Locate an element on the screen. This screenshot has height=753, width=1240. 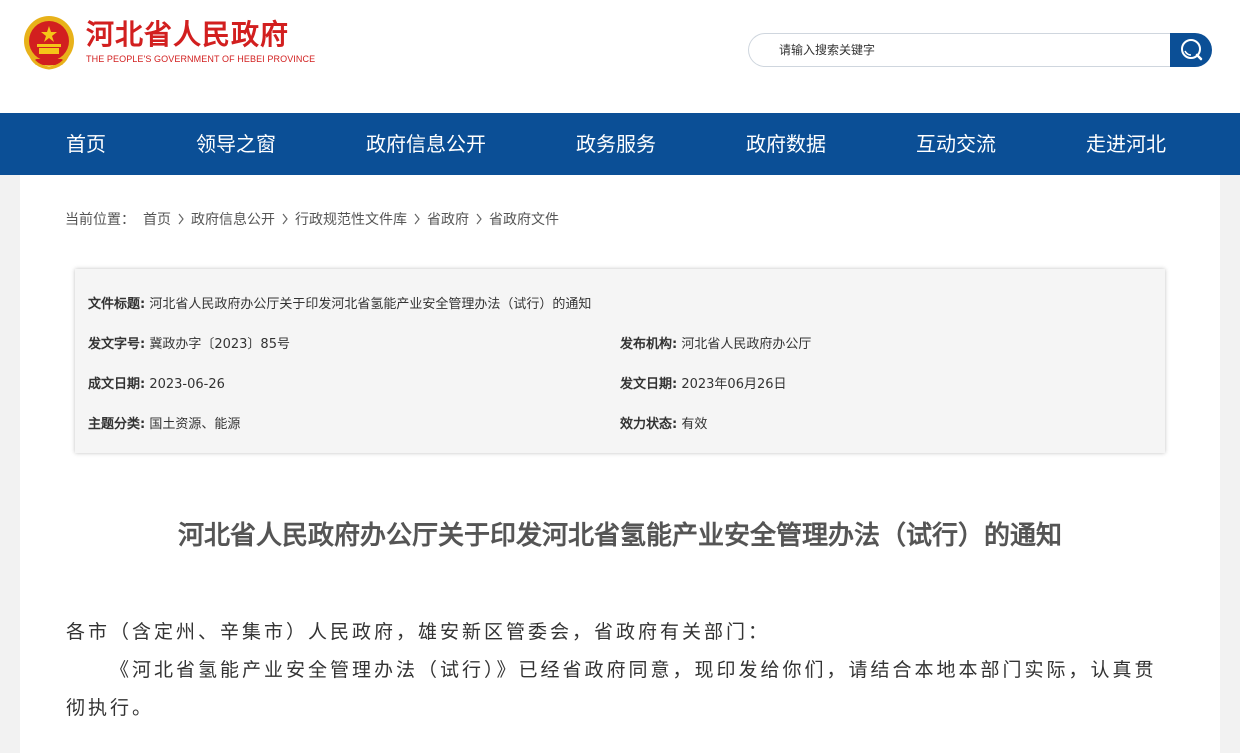
meta-row-written-date: 成文日期: 2023-06-26 is located at coordinates (156, 382).